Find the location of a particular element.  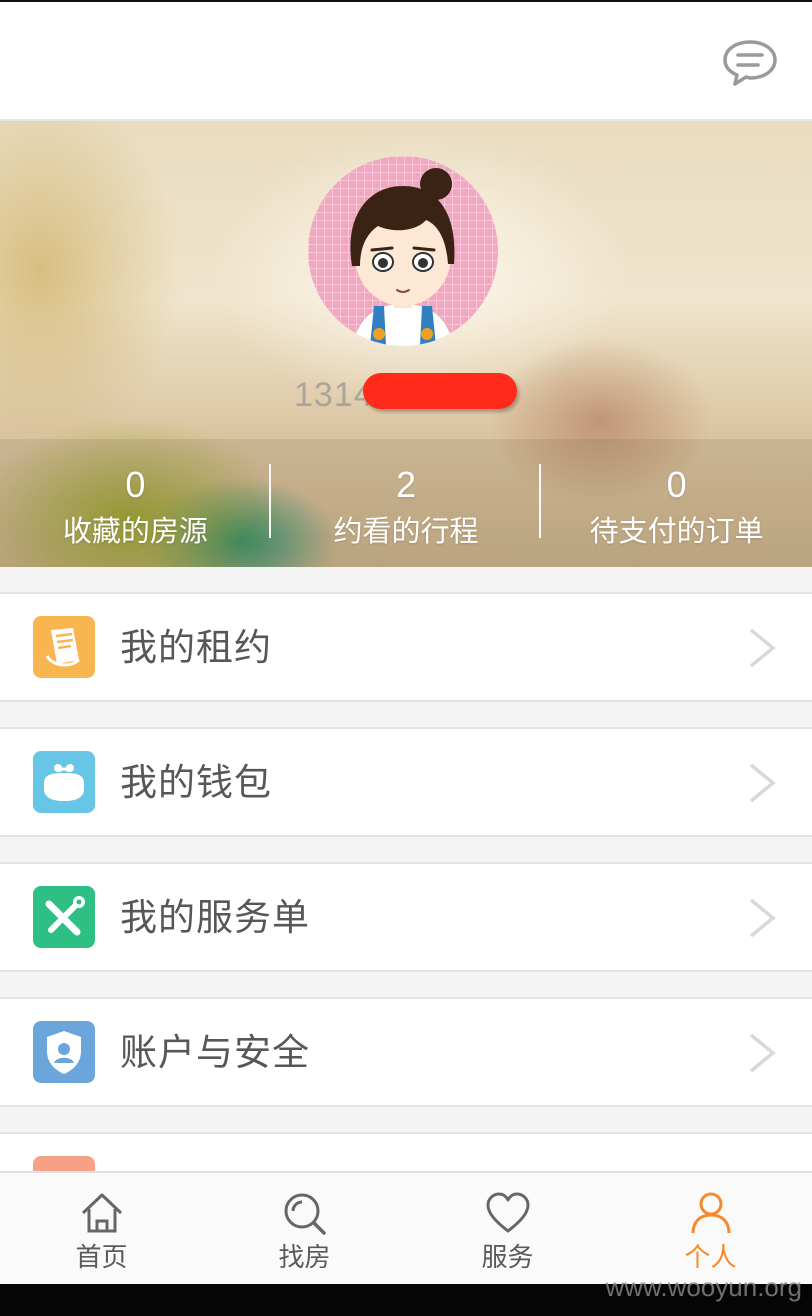

menu-item-wallet: 我的钱包 is located at coordinates (406, 782).